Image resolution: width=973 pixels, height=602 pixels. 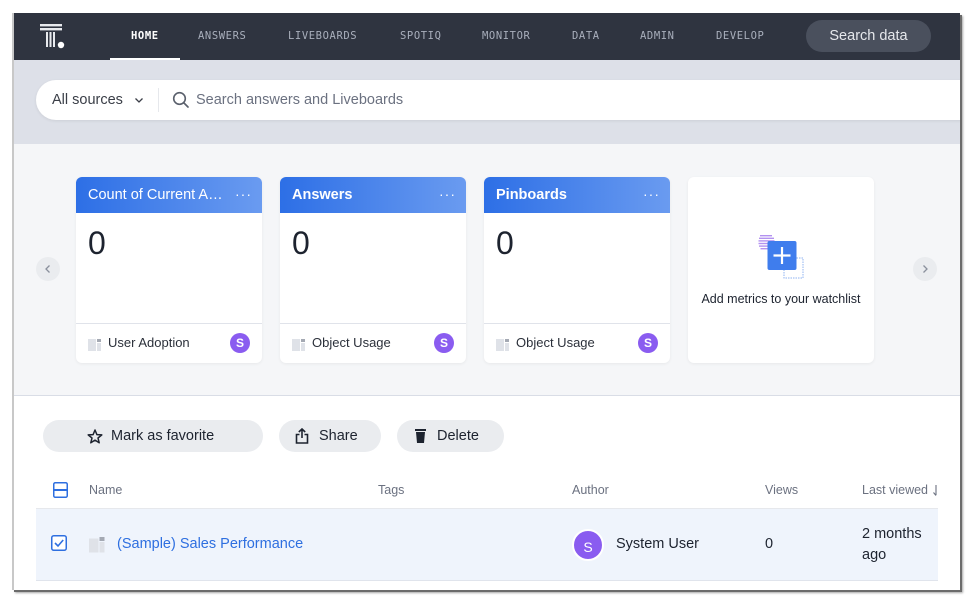 What do you see at coordinates (302, 436) in the screenshot?
I see `share-icon` at bounding box center [302, 436].